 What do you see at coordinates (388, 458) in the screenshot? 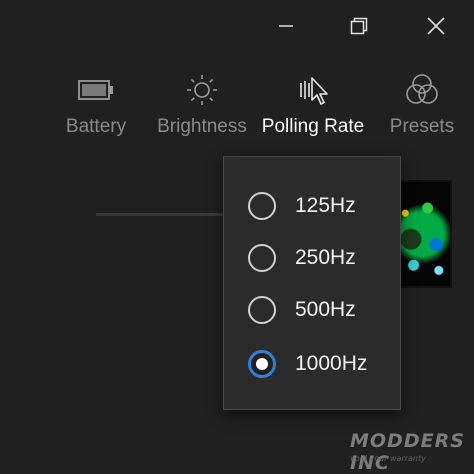
I see `watermark-subtitle: void your warranty` at bounding box center [388, 458].